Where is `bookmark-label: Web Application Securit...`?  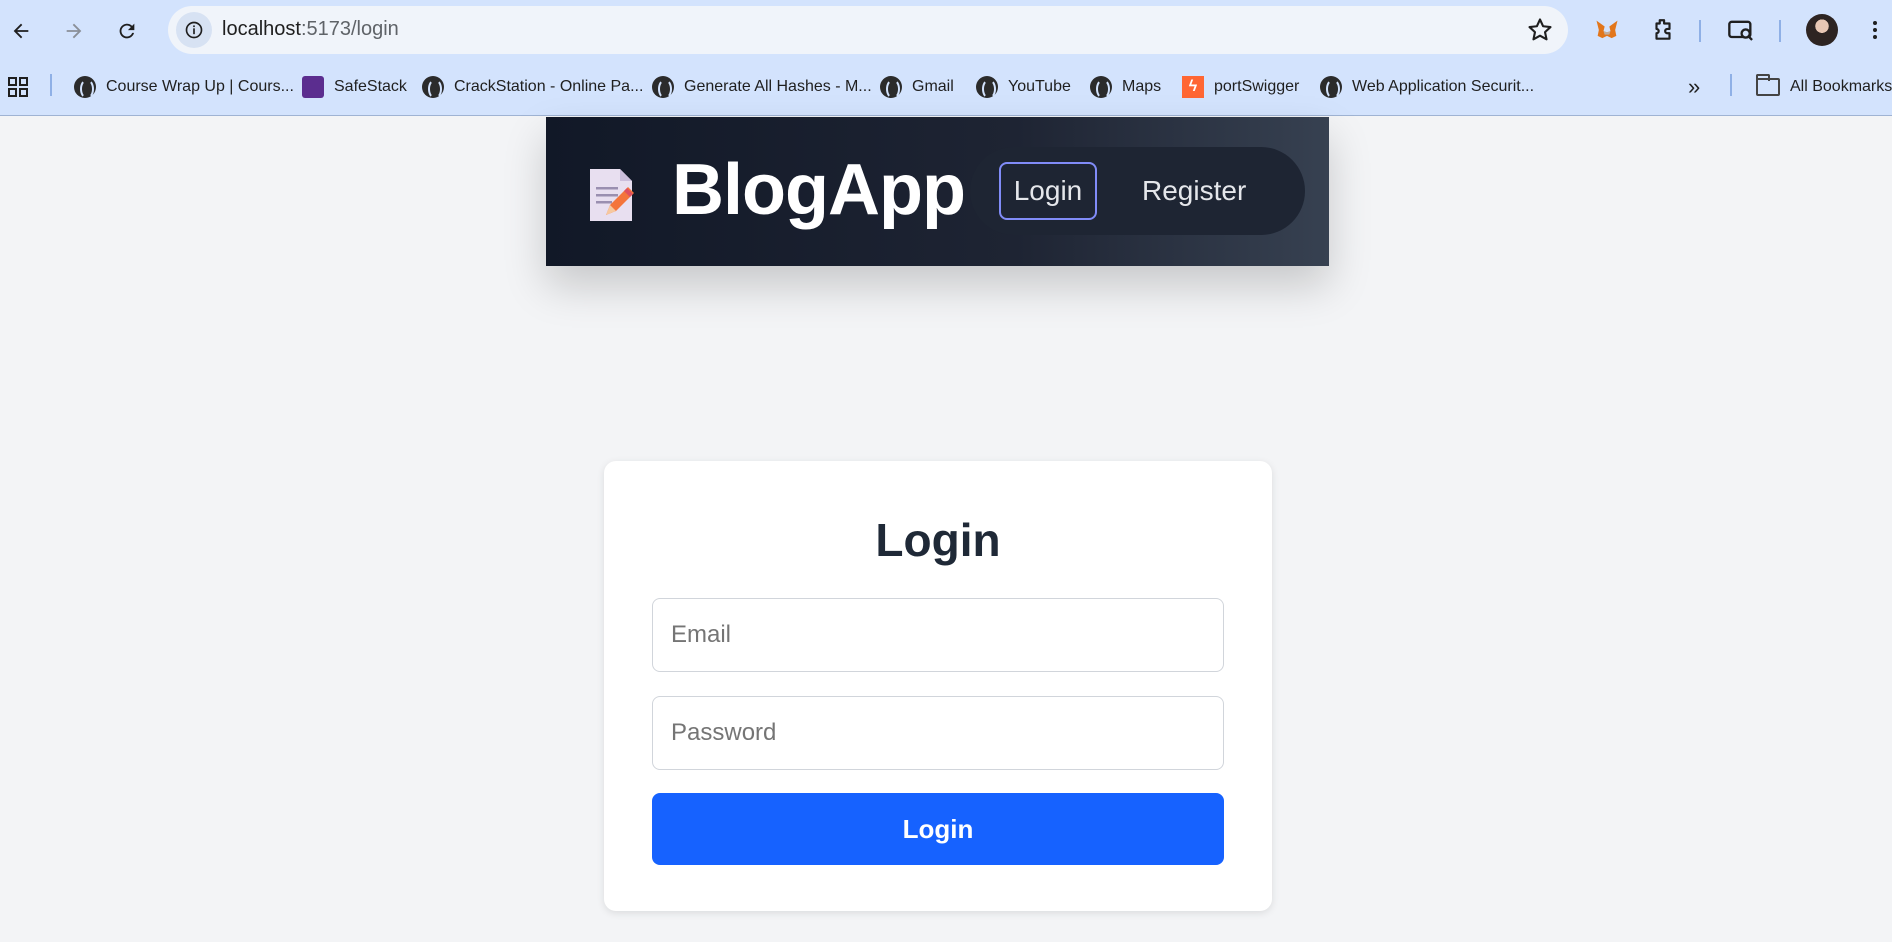 bookmark-label: Web Application Securit... is located at coordinates (1443, 86).